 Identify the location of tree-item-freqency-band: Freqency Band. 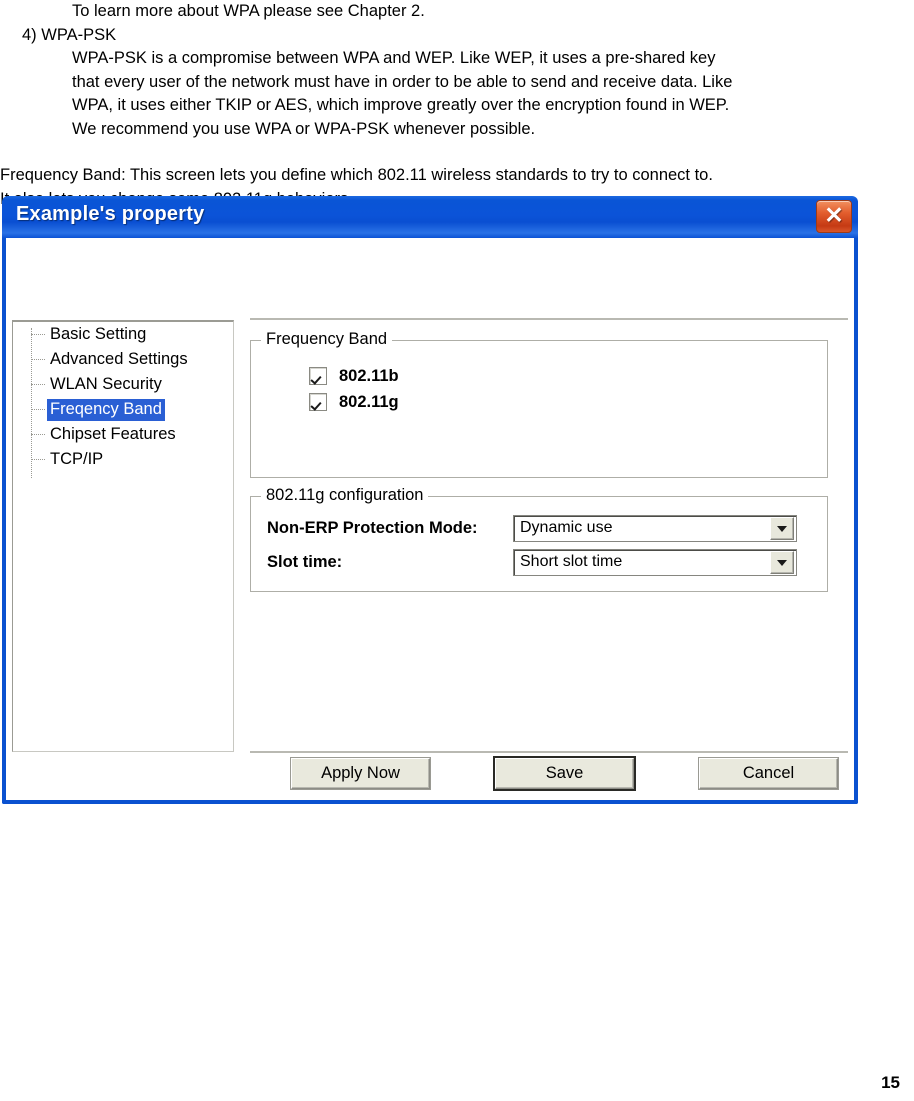
(132, 409).